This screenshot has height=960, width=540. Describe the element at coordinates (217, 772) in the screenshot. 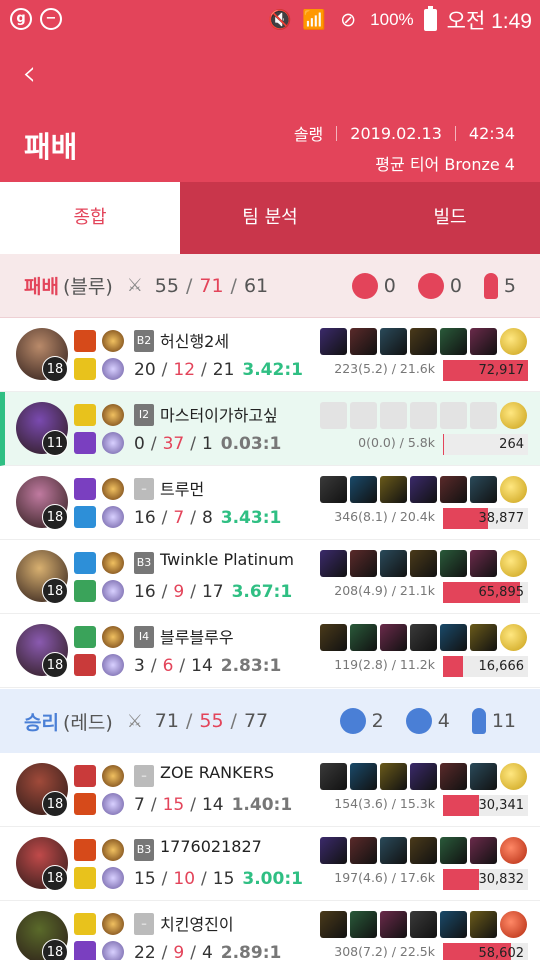

I see `summoner-name: ZOE RANKERS` at that location.